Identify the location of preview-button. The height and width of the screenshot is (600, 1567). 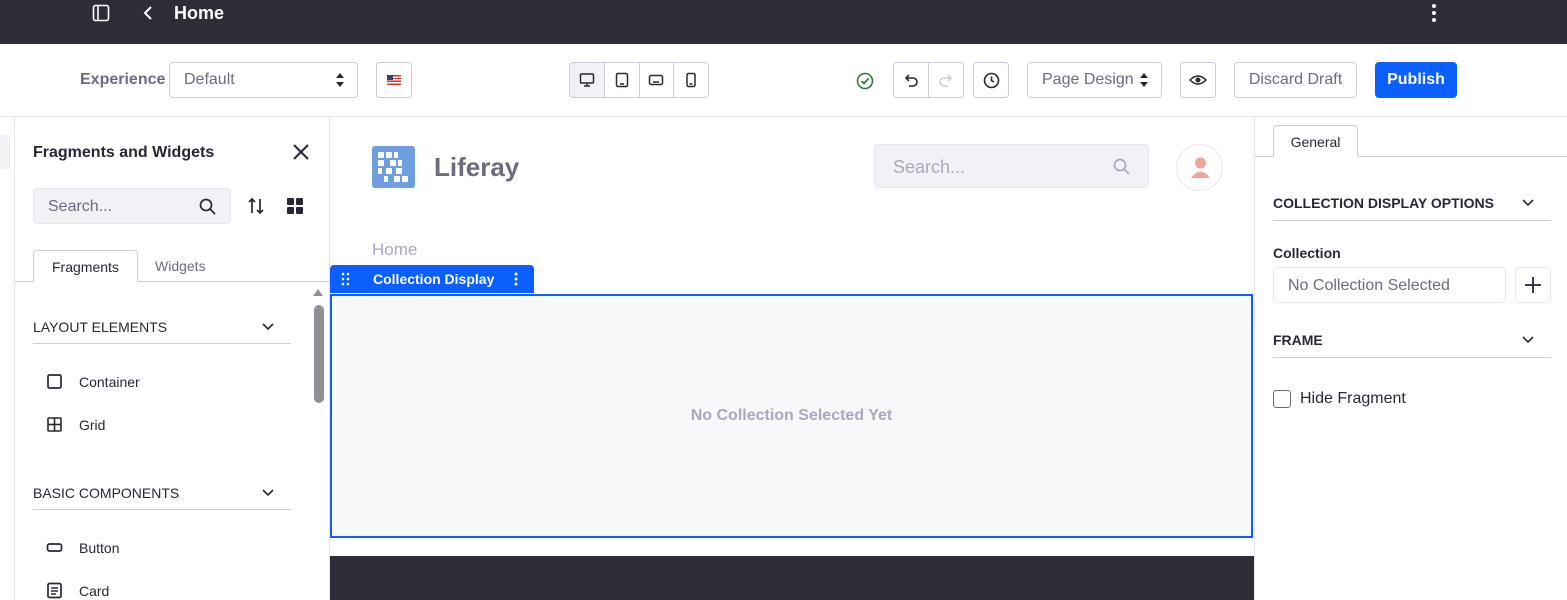
(1198, 80).